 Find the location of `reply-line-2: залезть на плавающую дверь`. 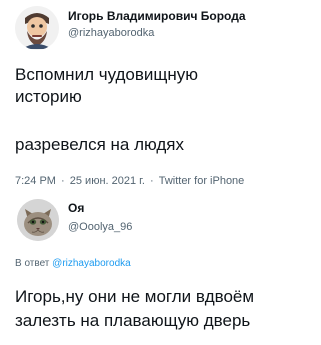

reply-line-2: залезть на плавающую дверь is located at coordinates (133, 320).